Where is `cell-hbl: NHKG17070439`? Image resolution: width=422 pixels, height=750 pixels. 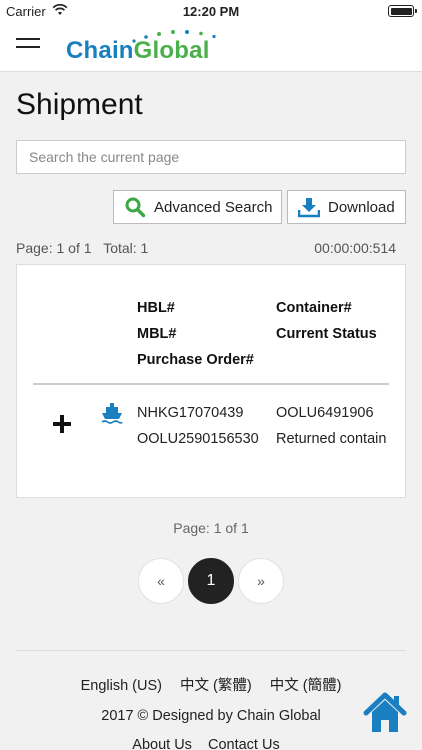 cell-hbl: NHKG17070439 is located at coordinates (204, 413).